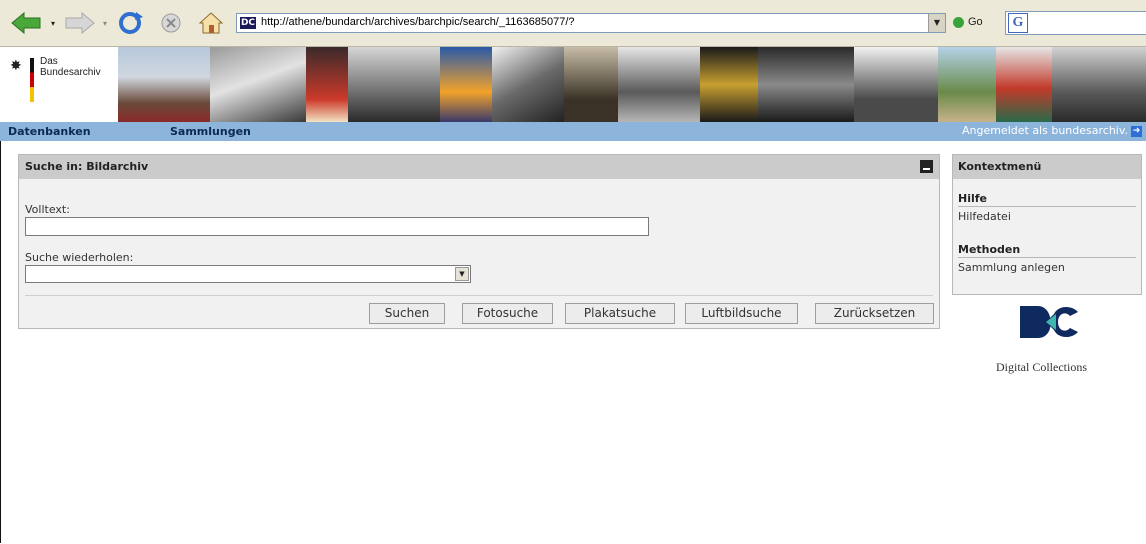 The width and height of the screenshot is (1146, 544). Describe the element at coordinates (462, 274) in the screenshot. I see `chevron-down-icon: ▼` at that location.